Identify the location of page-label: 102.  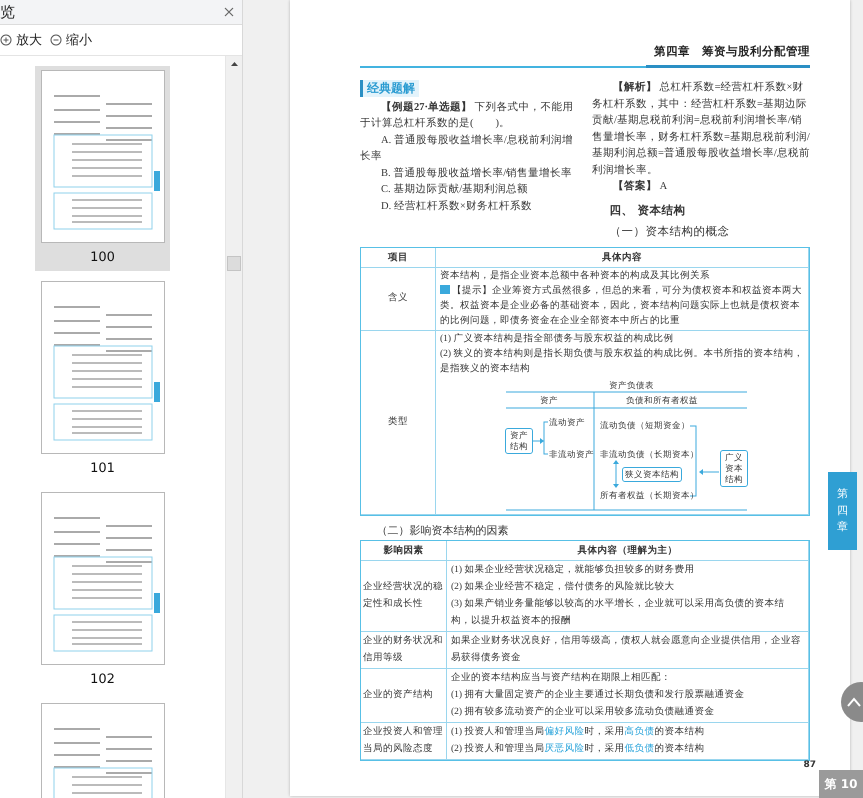
(102, 679).